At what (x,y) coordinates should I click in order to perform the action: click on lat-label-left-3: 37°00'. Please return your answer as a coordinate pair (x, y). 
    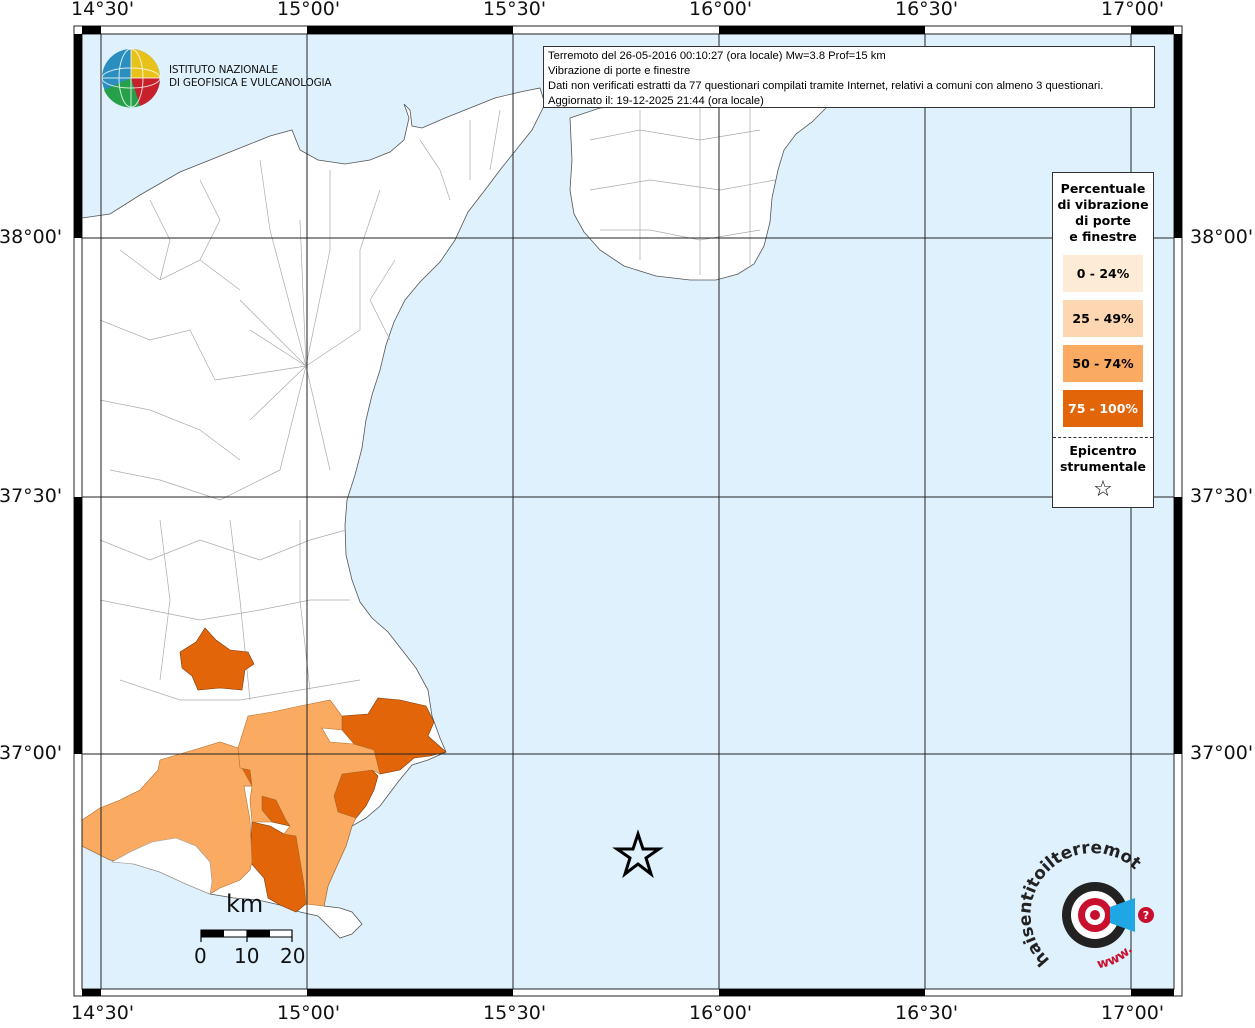
    Looking at the image, I should click on (31, 753).